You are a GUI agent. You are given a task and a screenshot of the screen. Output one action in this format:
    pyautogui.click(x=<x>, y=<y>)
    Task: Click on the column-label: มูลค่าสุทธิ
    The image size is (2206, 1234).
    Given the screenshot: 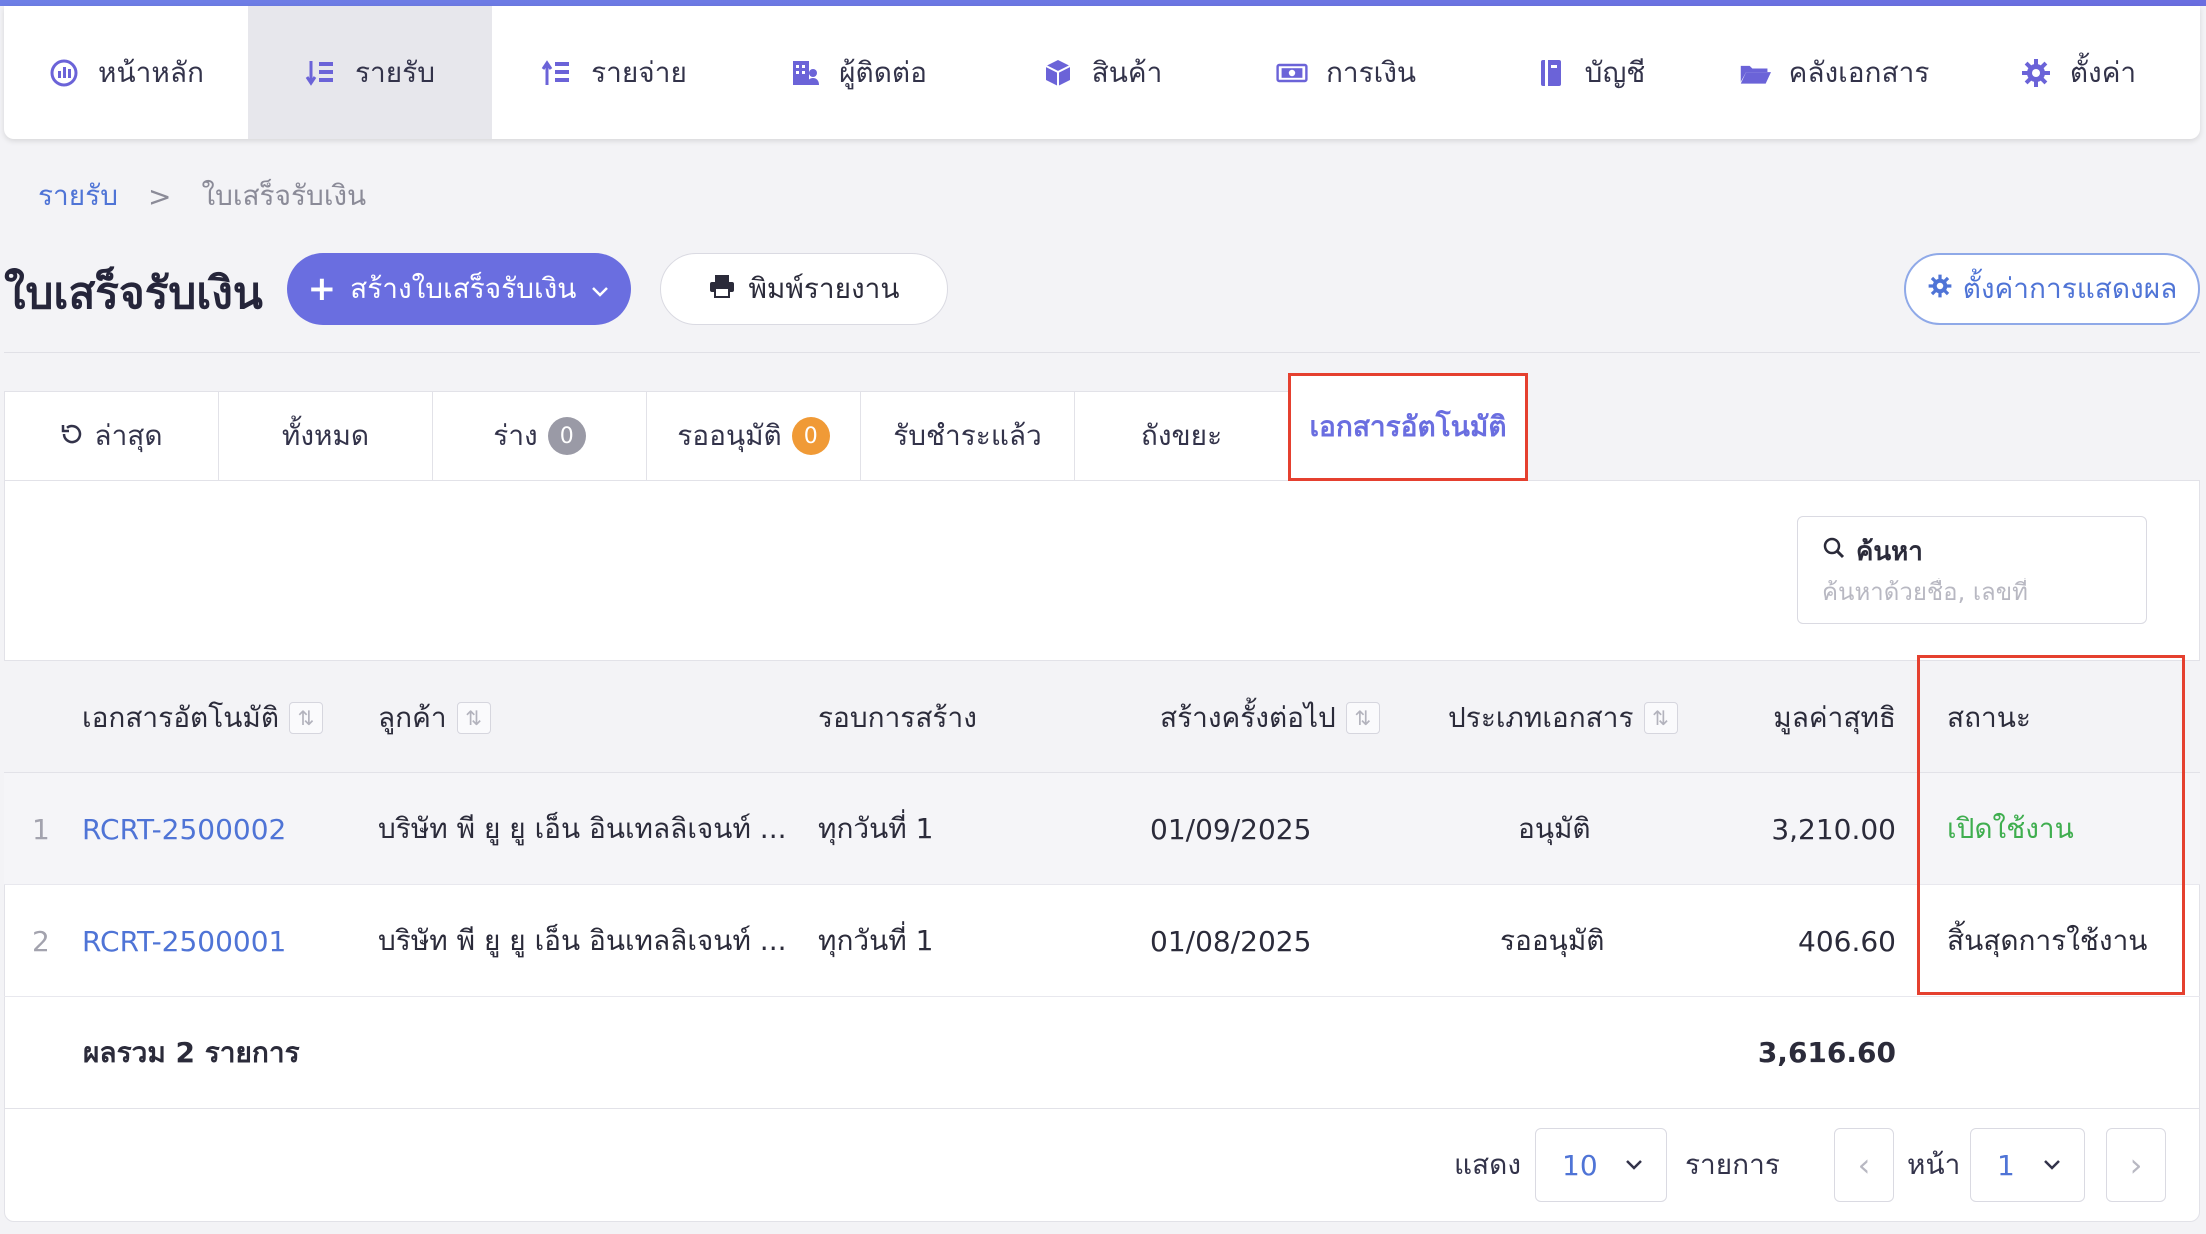 What is the action you would take?
    pyautogui.click(x=1834, y=717)
    